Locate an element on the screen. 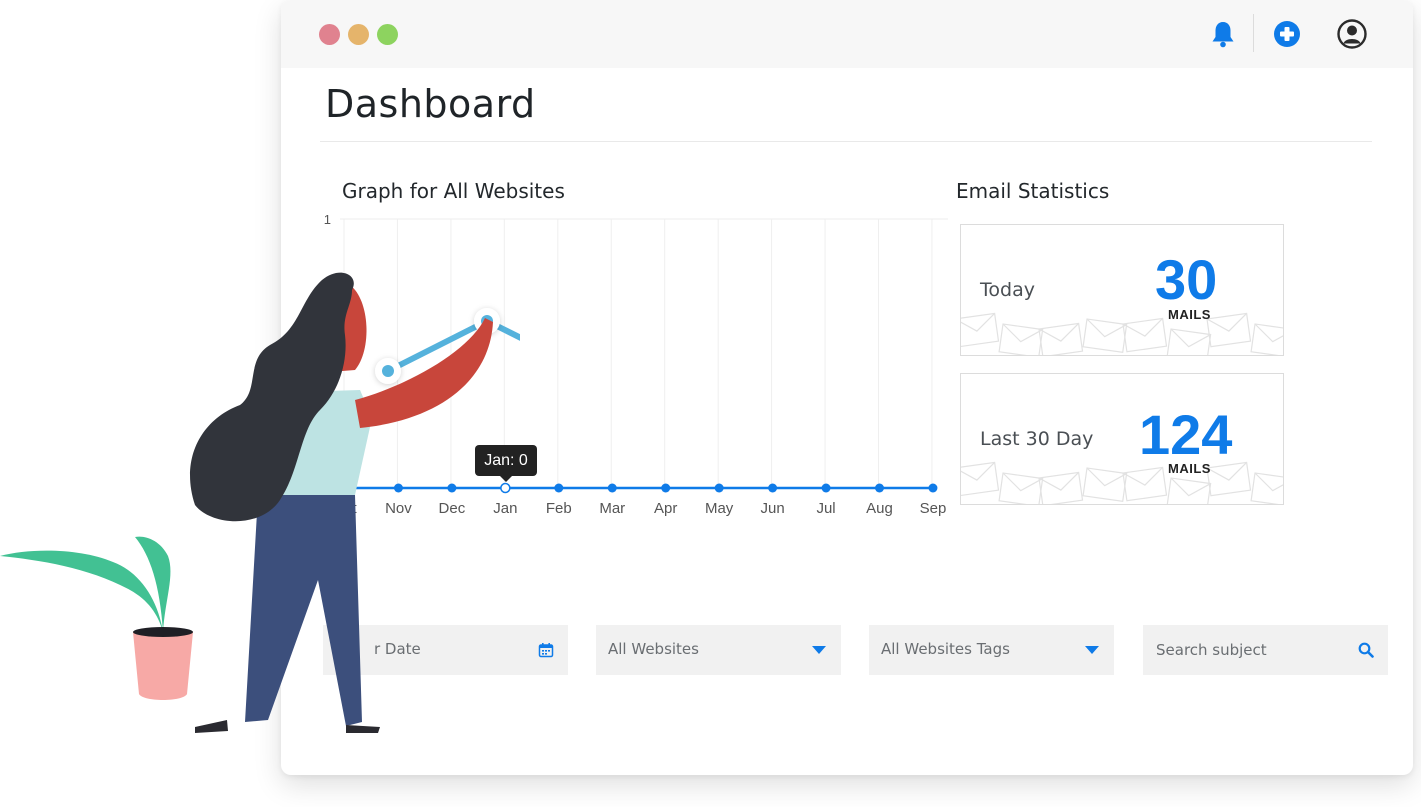 This screenshot has width=1421, height=807. decorative-point is located at coordinates (388, 371).